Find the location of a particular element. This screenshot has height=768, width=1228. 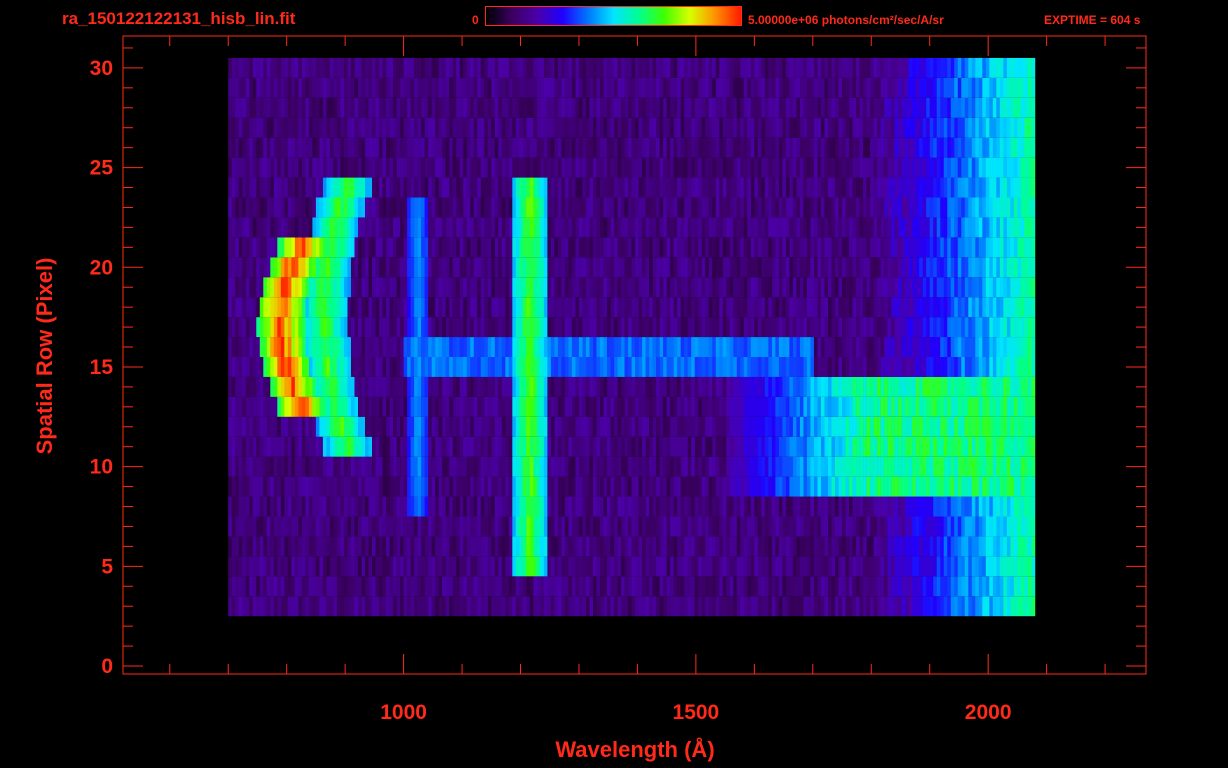

heatmap-row is located at coordinates (632, 327).